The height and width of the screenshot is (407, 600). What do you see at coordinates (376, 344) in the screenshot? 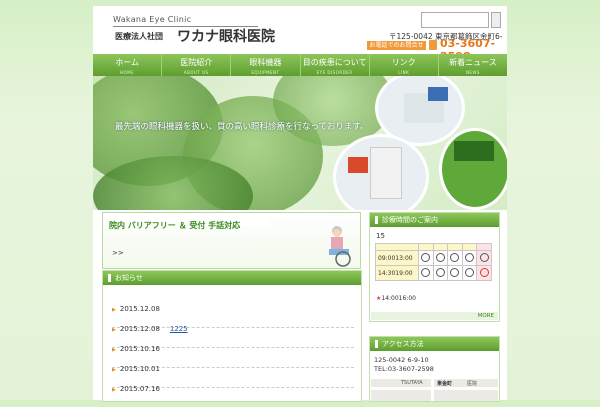
I see `heading-mark` at bounding box center [376, 344].